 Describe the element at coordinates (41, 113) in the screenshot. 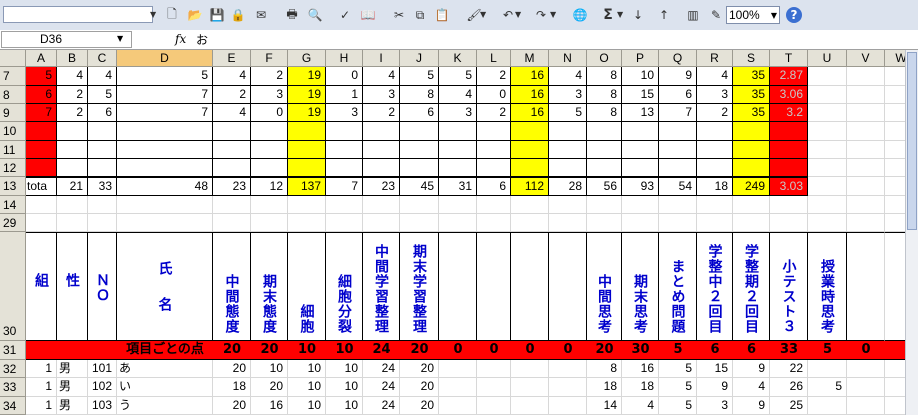

I see `table-cell: 7` at that location.